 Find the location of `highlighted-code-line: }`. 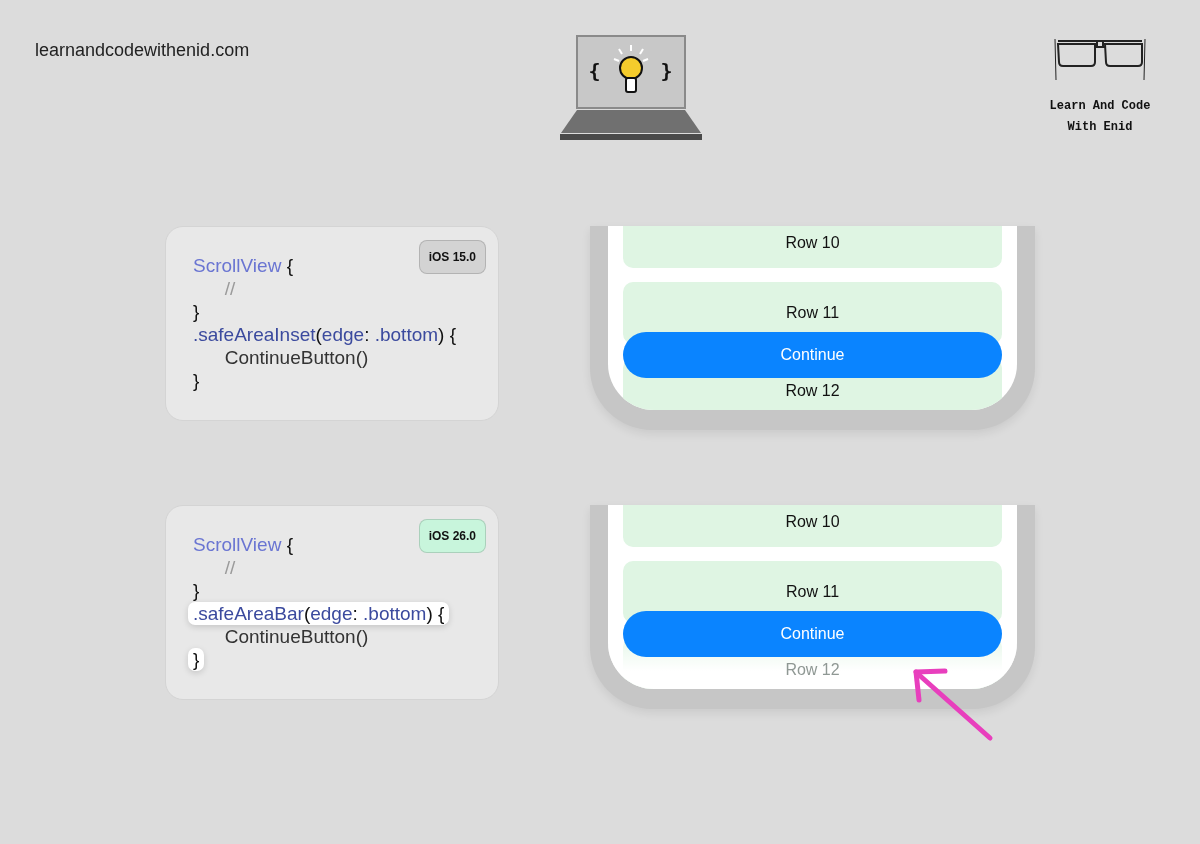

highlighted-code-line: } is located at coordinates (196, 659).